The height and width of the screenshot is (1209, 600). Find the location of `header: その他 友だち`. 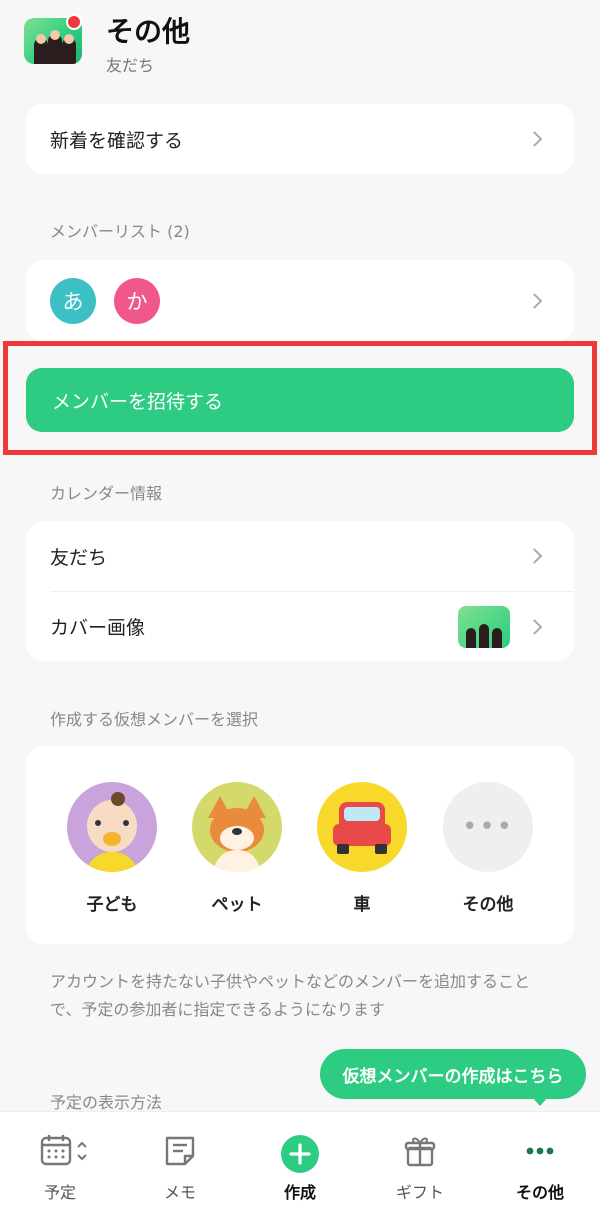

header: その他 友だち is located at coordinates (300, 45).